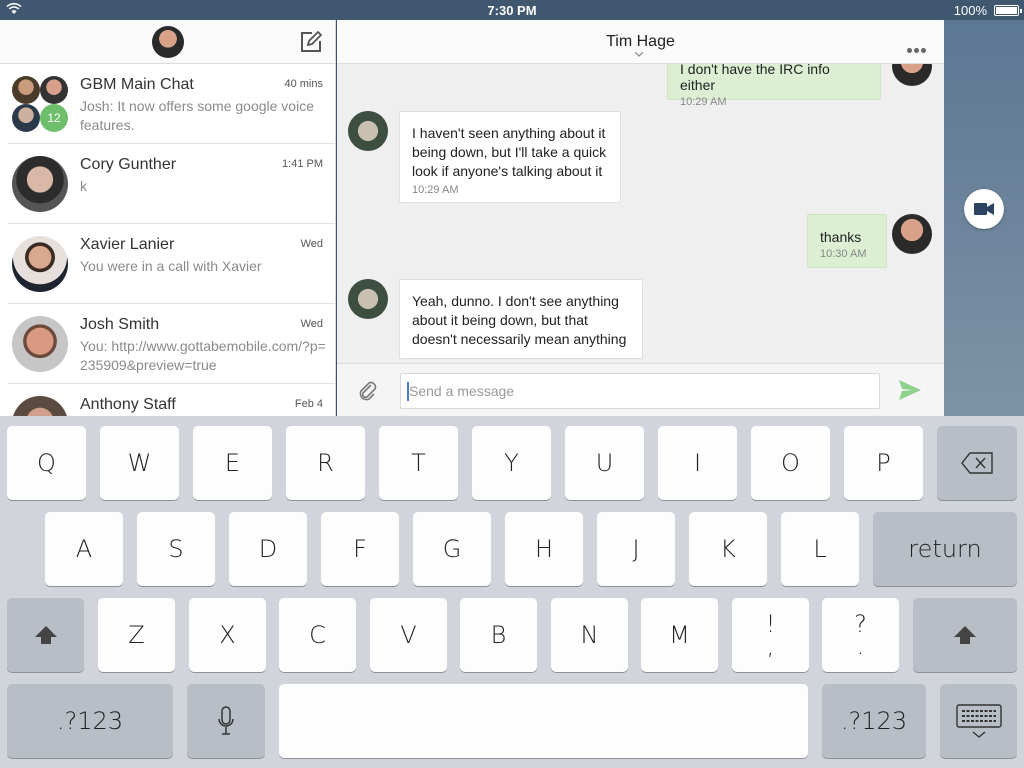 This screenshot has width=1024, height=768. Describe the element at coordinates (128, 164) in the screenshot. I see `conversation-name: Cory Gunther` at that location.